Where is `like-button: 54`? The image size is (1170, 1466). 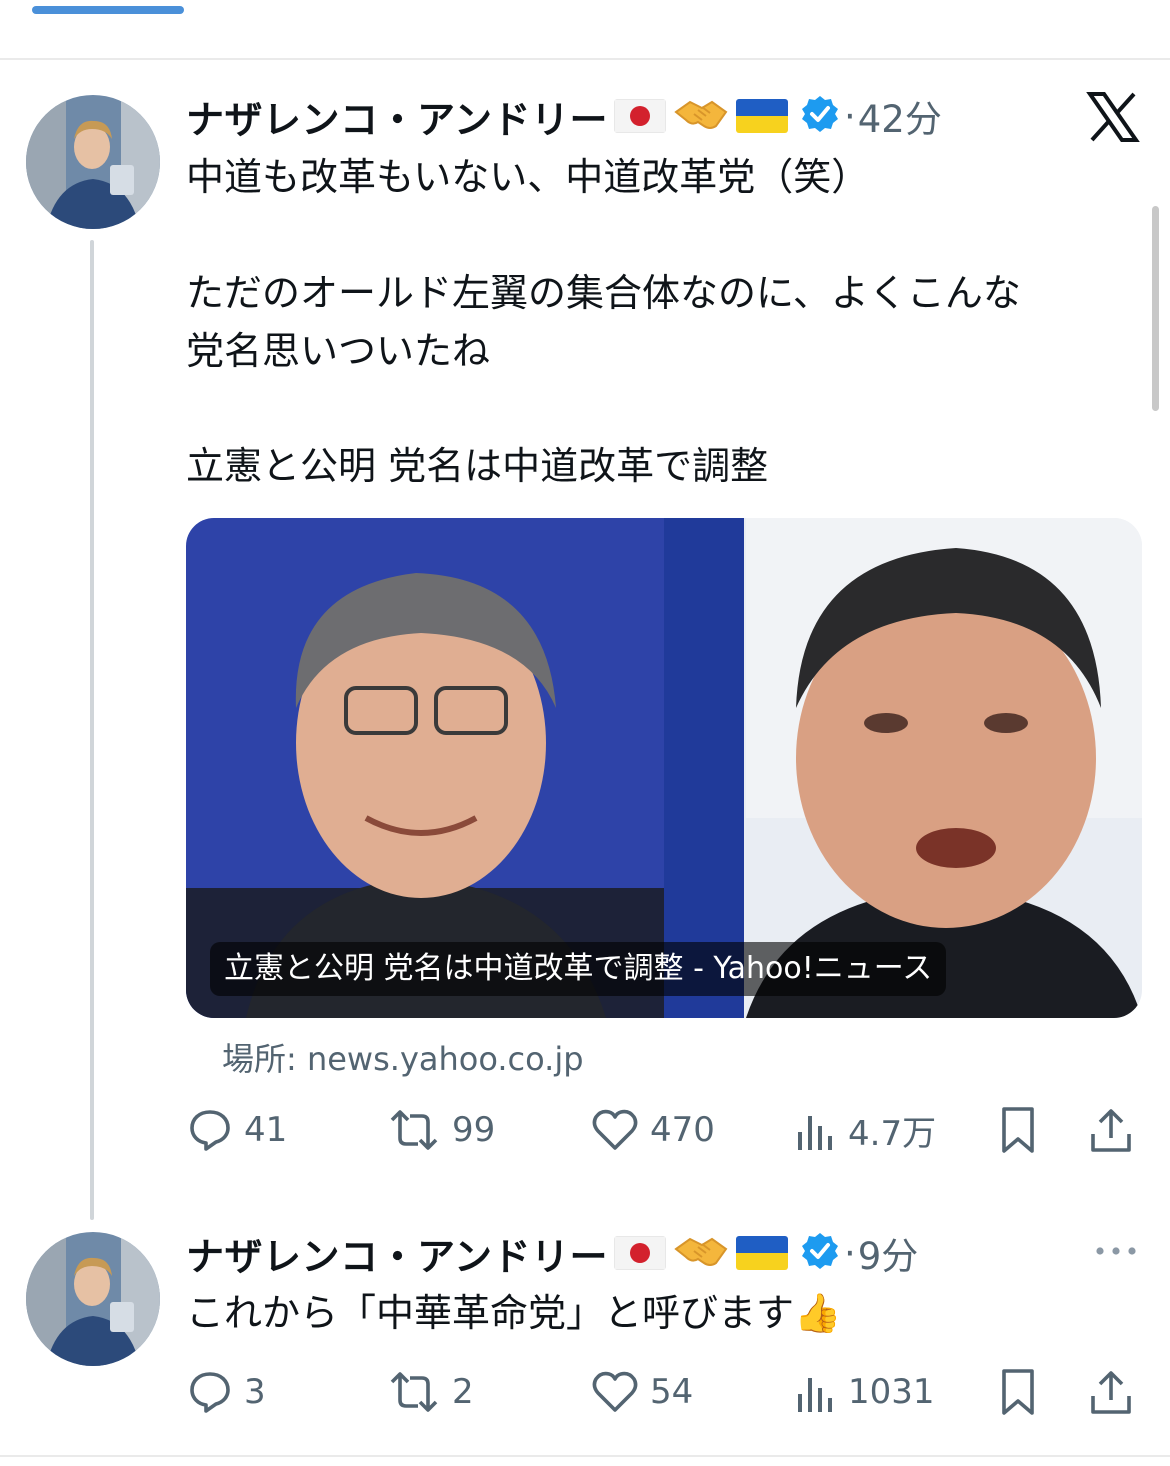 like-button: 54 is located at coordinates (641, 1392).